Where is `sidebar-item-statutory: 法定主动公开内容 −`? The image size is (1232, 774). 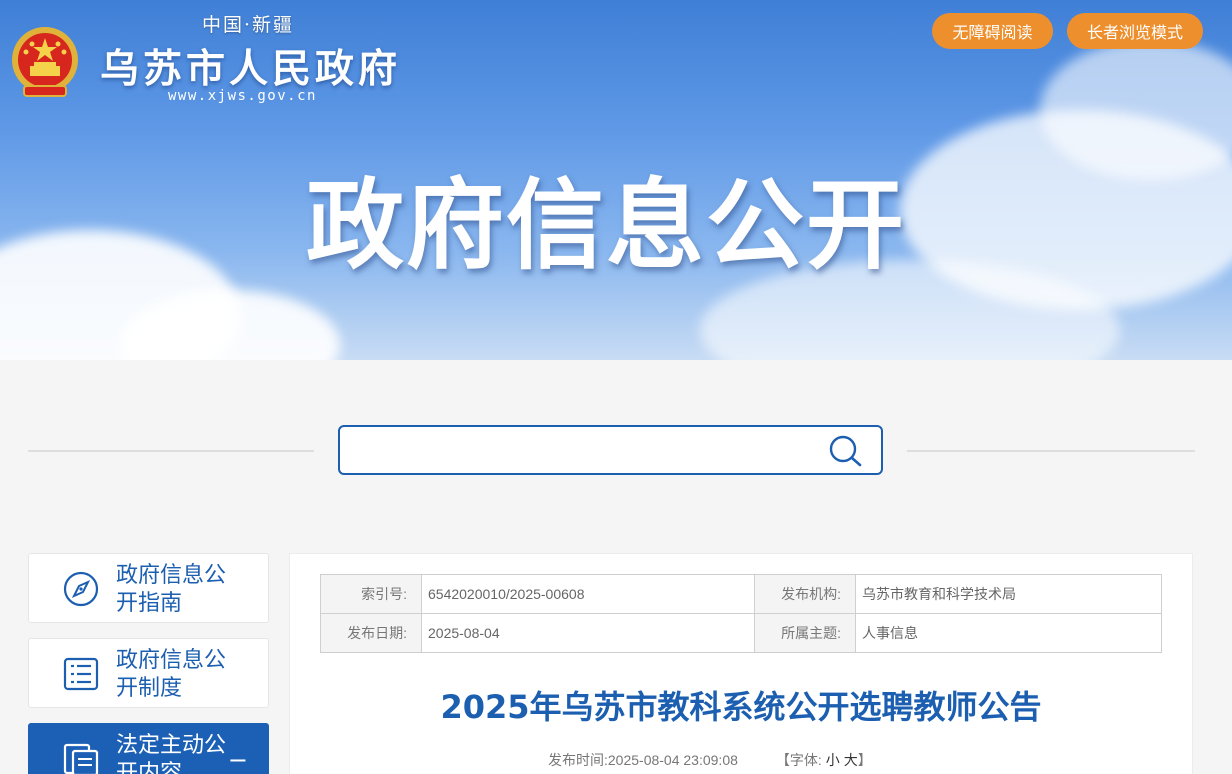 sidebar-item-statutory: 法定主动公开内容 − is located at coordinates (148, 748).